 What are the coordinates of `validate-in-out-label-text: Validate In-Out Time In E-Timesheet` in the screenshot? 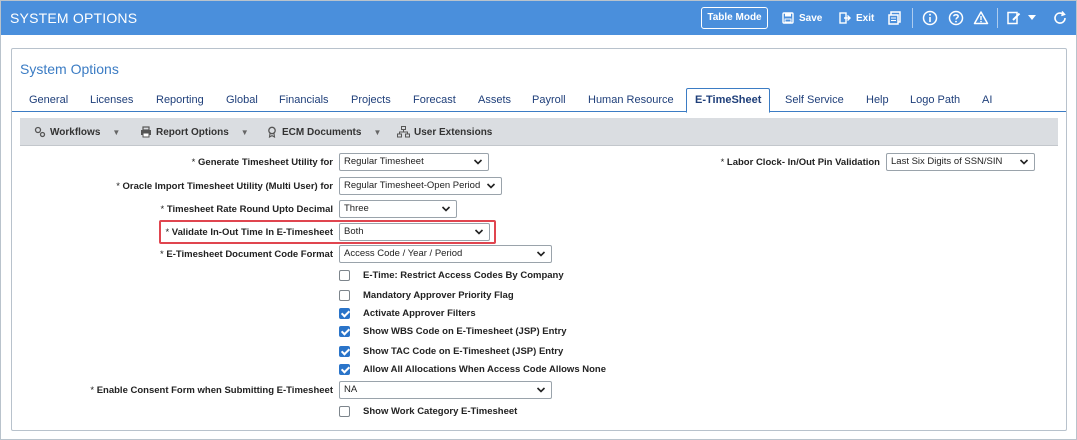 It's located at (252, 232).